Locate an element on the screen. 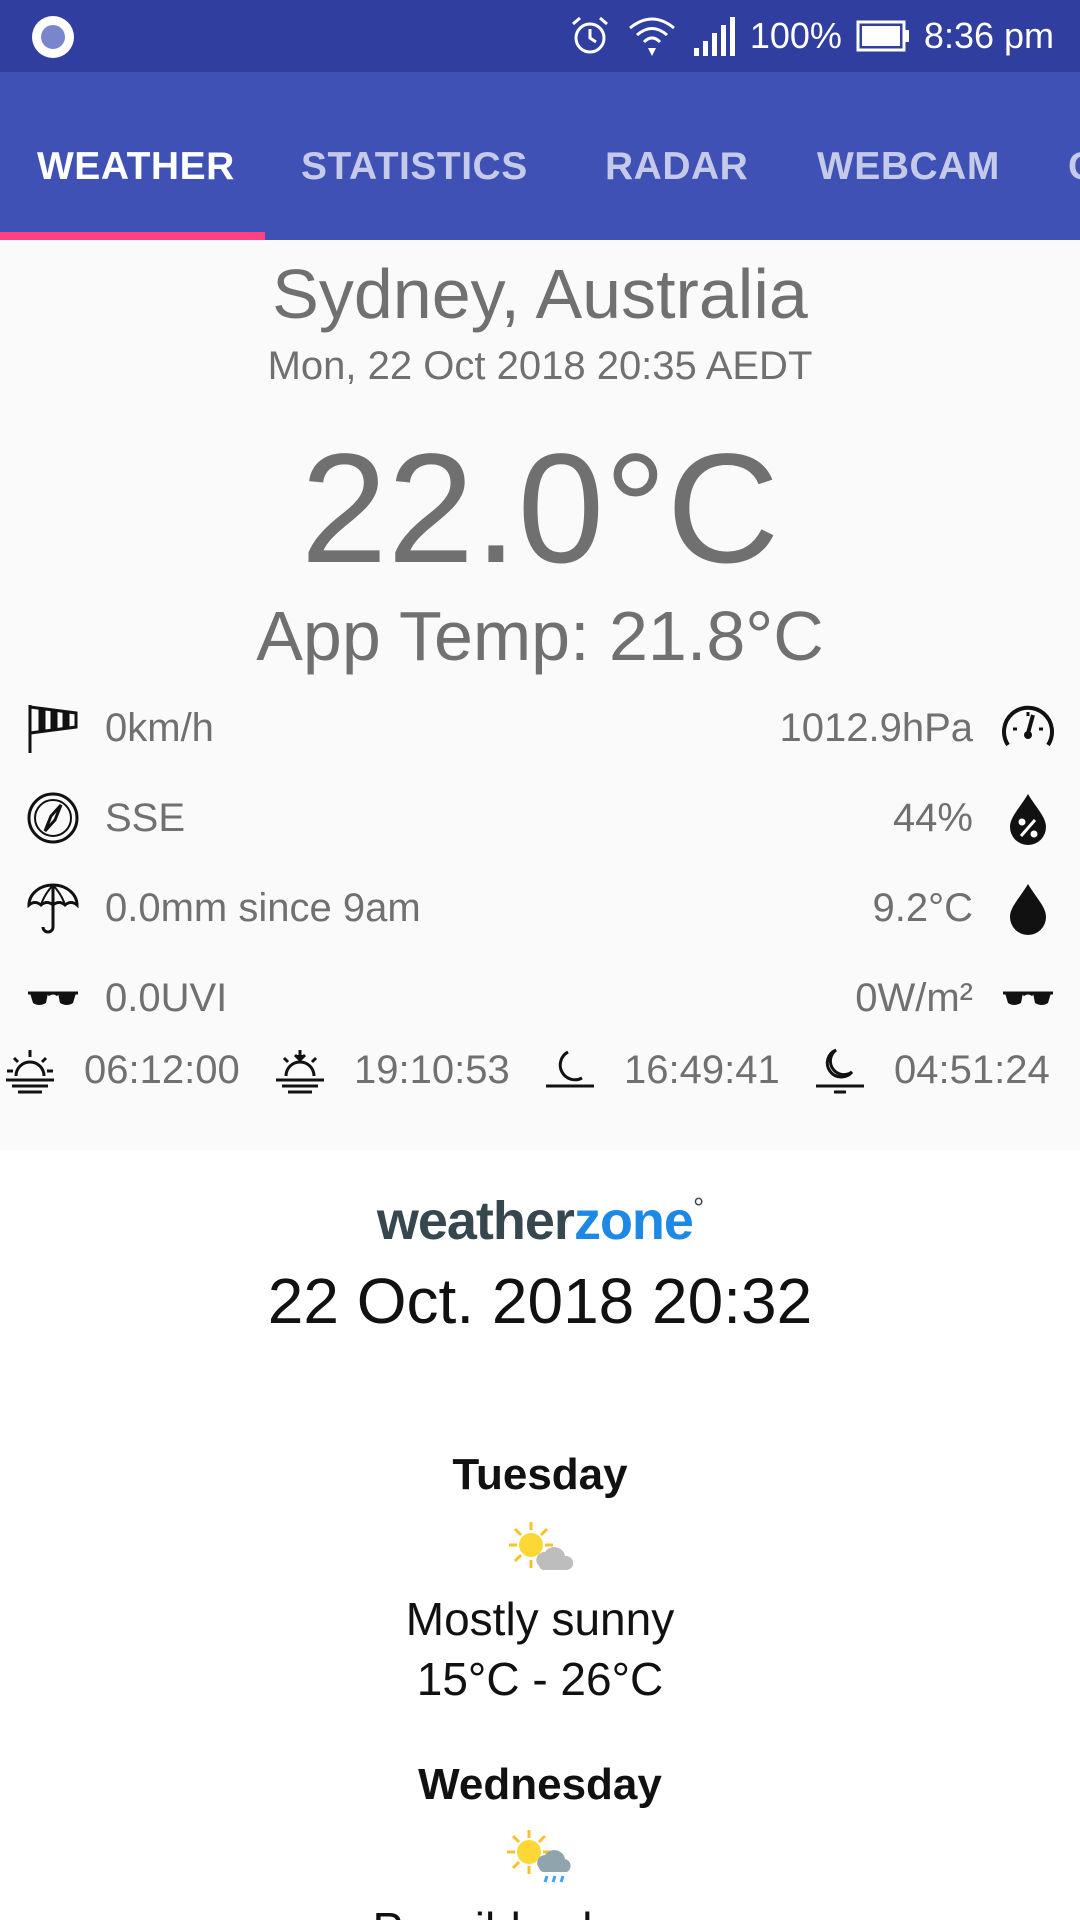 This screenshot has width=1080, height=1920. umbrella-icon is located at coordinates (53, 908).